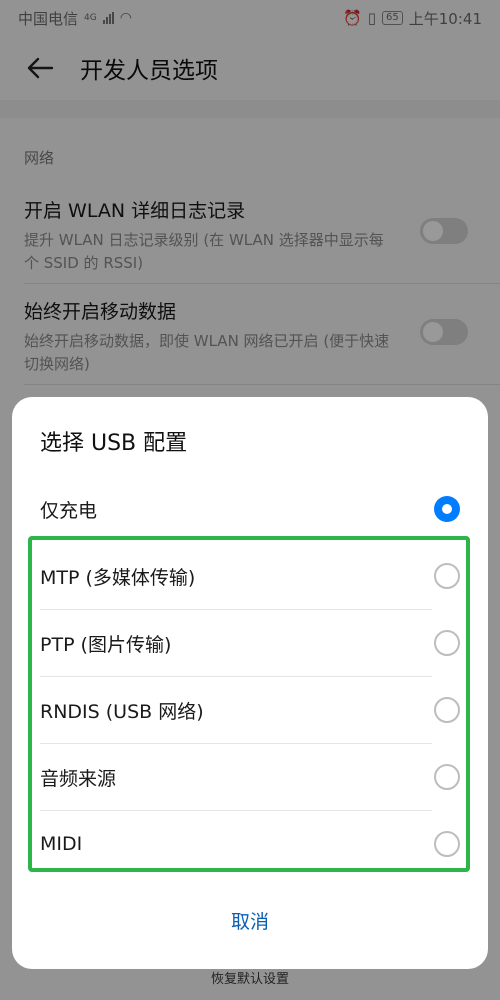 The image size is (500, 1000). What do you see at coordinates (78, 778) in the screenshot?
I see `option-label: 音频来源` at bounding box center [78, 778].